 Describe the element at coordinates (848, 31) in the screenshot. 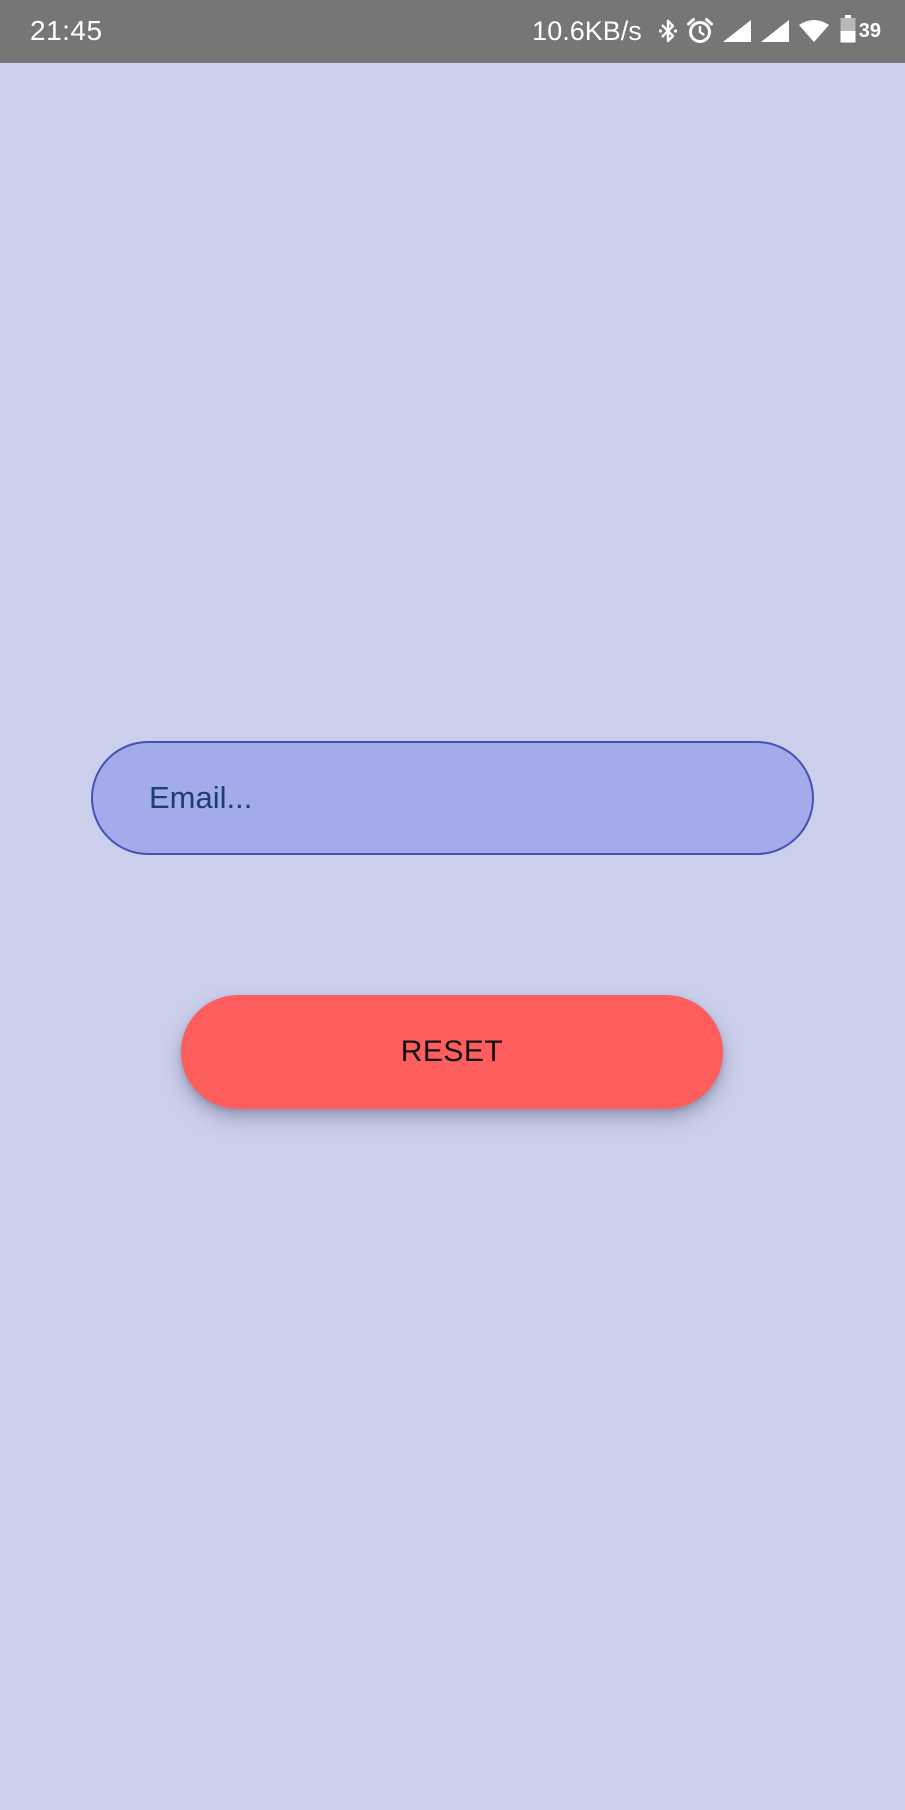

I see `battery-icon` at that location.